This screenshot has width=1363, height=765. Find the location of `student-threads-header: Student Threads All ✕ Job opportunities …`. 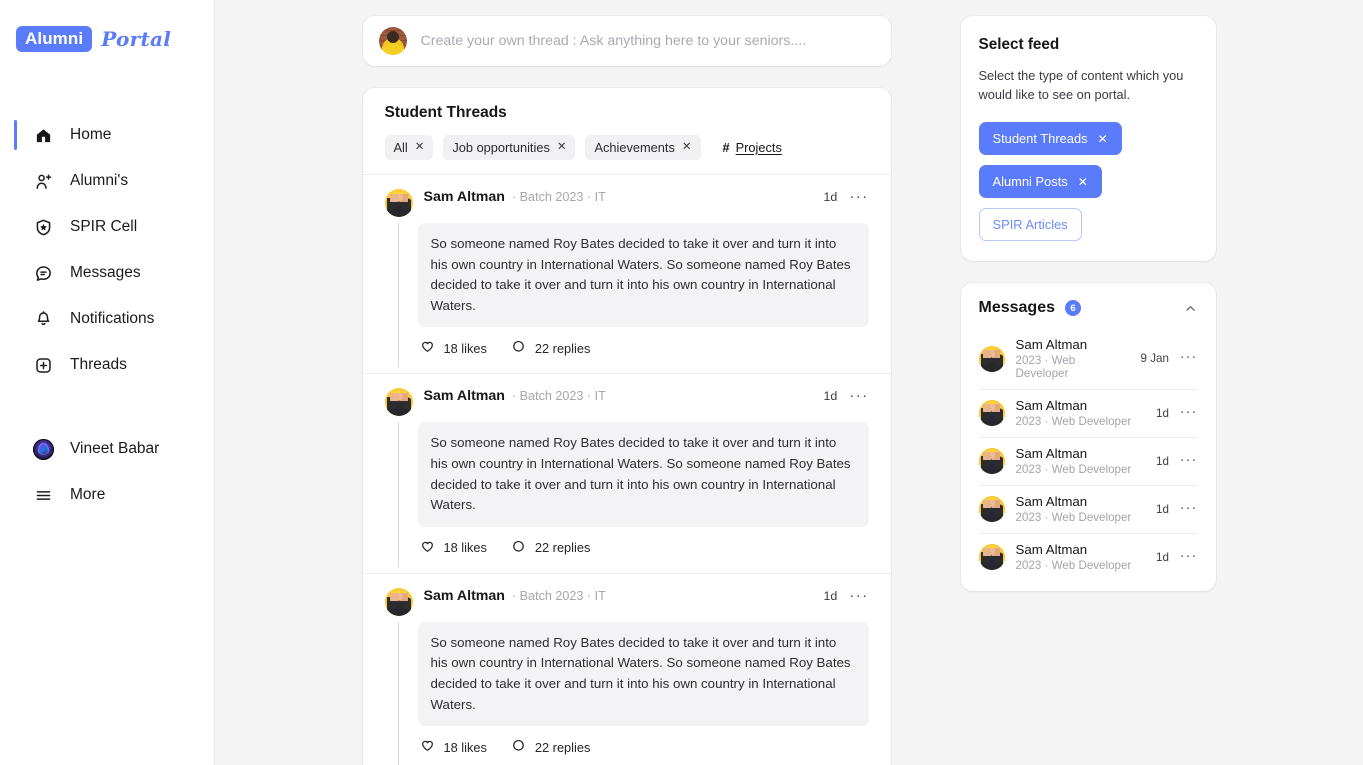

student-threads-header: Student Threads All ✕ Job opportunities … is located at coordinates (627, 131).